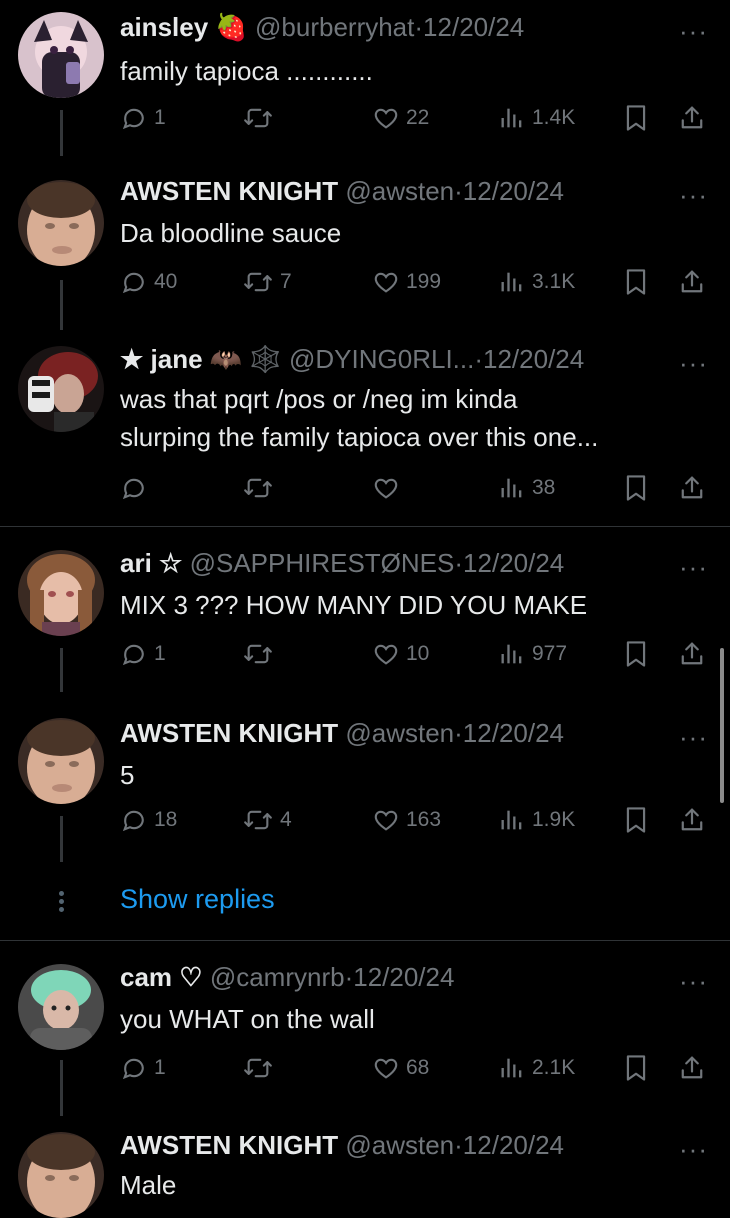 The width and height of the screenshot is (730, 1218). What do you see at coordinates (197, 899) in the screenshot?
I see `show-replies-link: Show replies` at bounding box center [197, 899].